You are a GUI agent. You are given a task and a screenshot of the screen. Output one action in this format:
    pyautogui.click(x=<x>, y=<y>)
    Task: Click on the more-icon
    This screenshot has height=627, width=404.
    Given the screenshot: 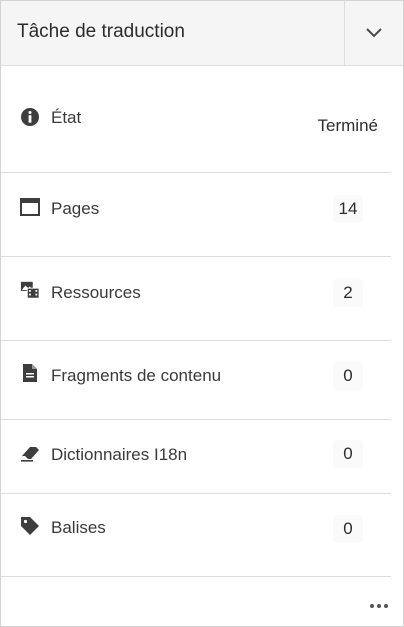 What is the action you would take?
    pyautogui.click(x=372, y=606)
    